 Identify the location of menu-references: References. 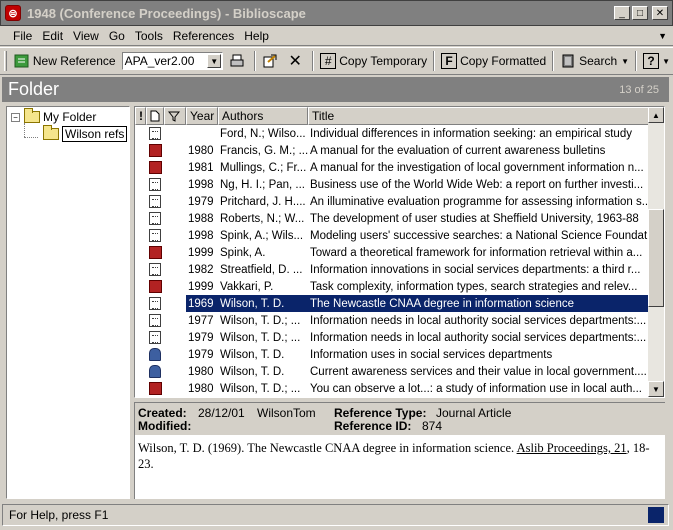
(203, 36).